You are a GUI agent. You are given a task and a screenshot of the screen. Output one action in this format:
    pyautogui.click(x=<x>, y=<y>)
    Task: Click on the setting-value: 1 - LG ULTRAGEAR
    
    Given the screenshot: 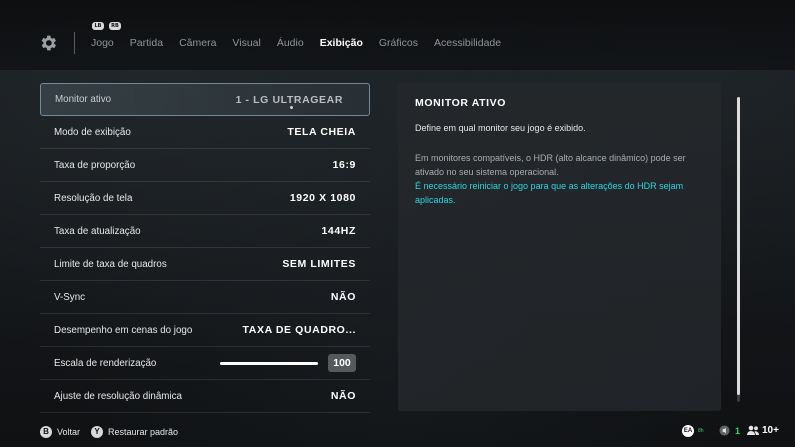 What is the action you would take?
    pyautogui.click(x=289, y=99)
    